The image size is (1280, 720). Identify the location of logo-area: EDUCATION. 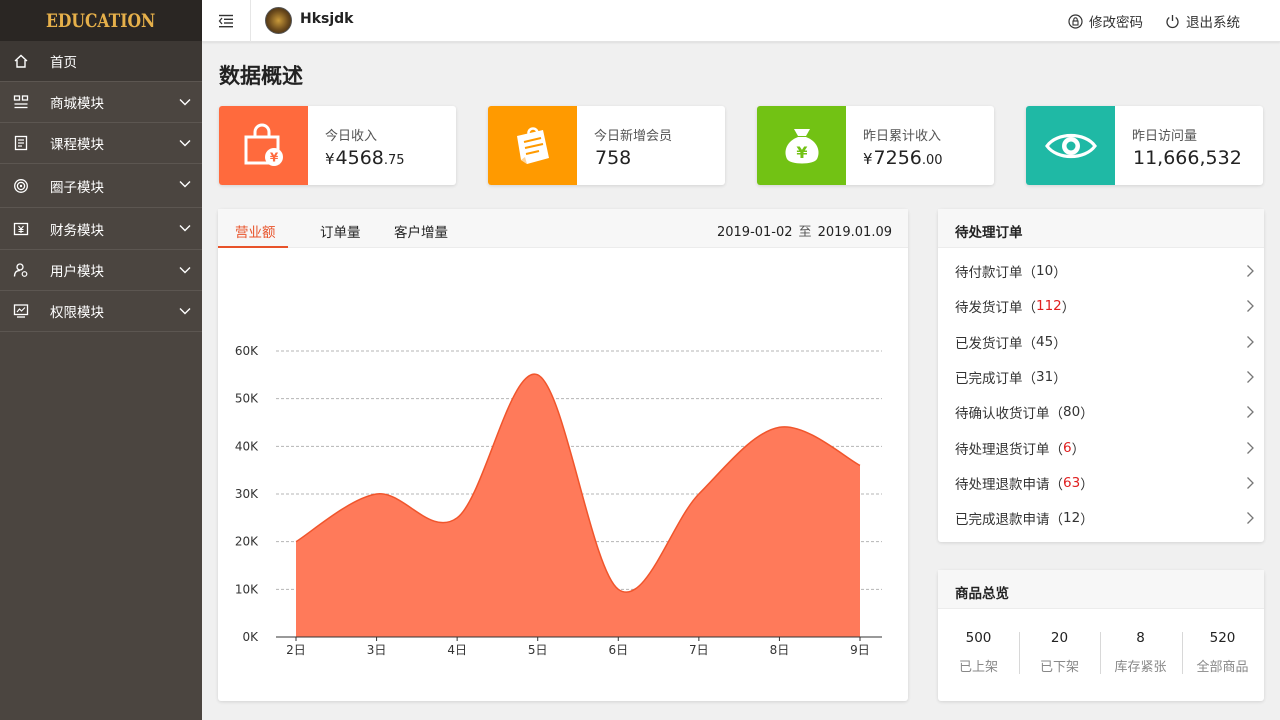
(101, 20).